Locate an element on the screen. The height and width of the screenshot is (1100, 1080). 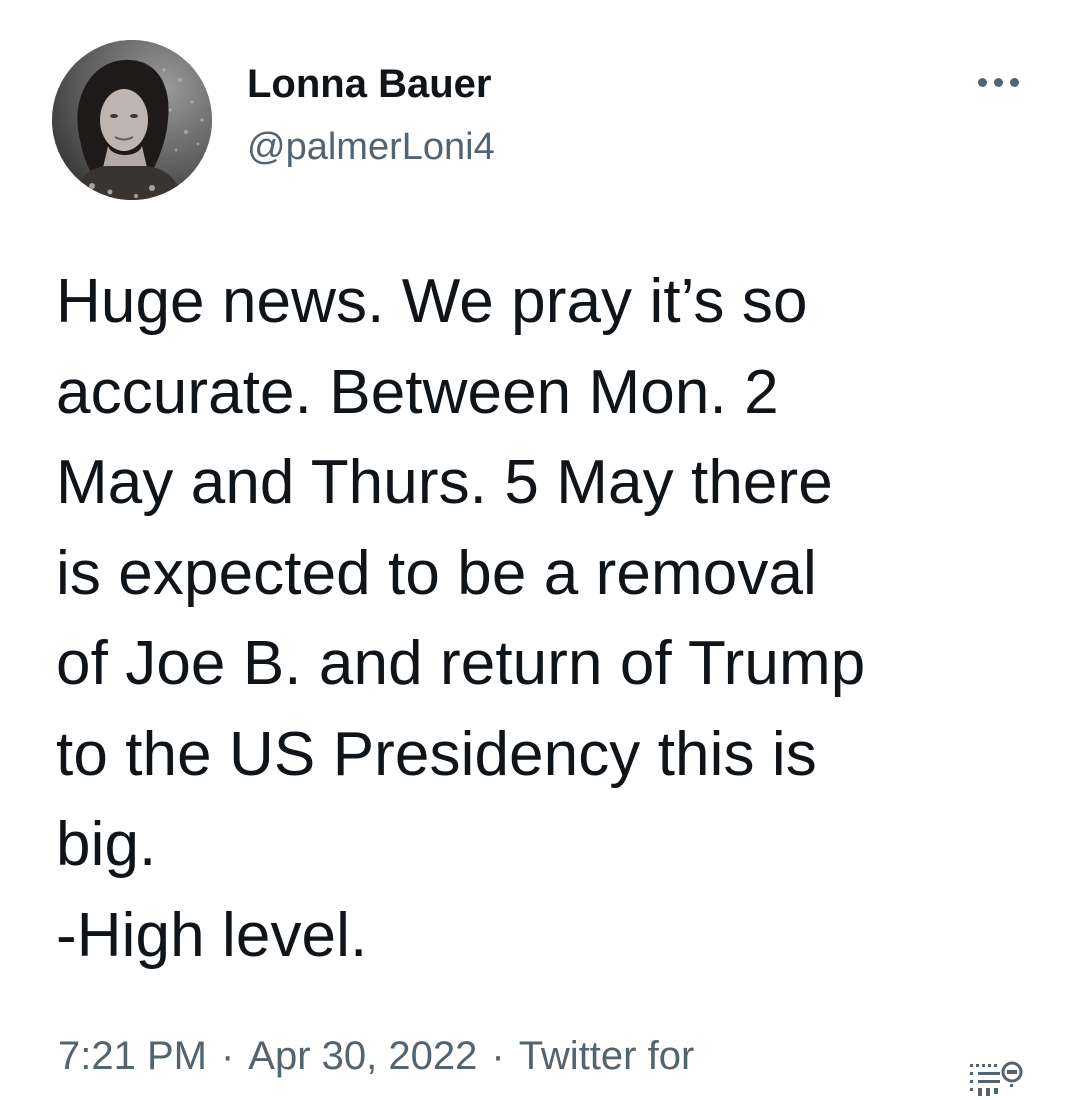
tweet-time: 7:21 PM is located at coordinates (132, 1056).